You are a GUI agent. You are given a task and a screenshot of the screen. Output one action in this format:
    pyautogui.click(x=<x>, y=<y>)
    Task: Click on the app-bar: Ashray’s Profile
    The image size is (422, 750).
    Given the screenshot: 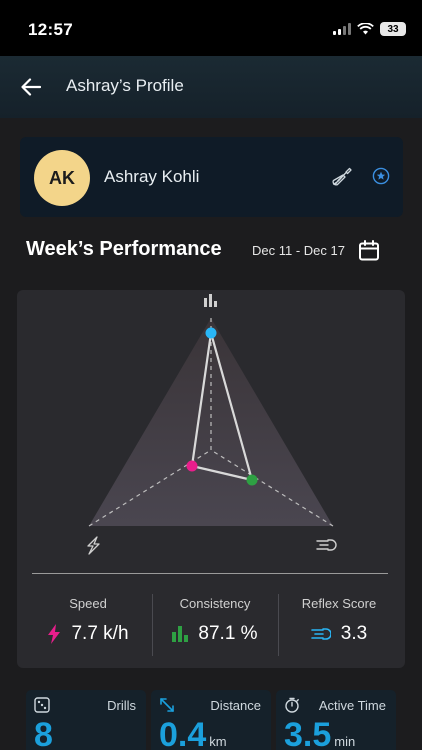 What is the action you would take?
    pyautogui.click(x=211, y=87)
    